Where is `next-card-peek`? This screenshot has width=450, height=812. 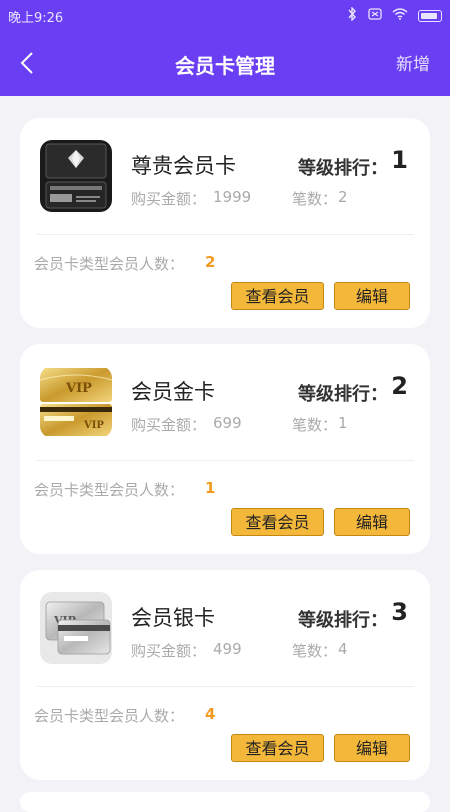
next-card-peek is located at coordinates (225, 802).